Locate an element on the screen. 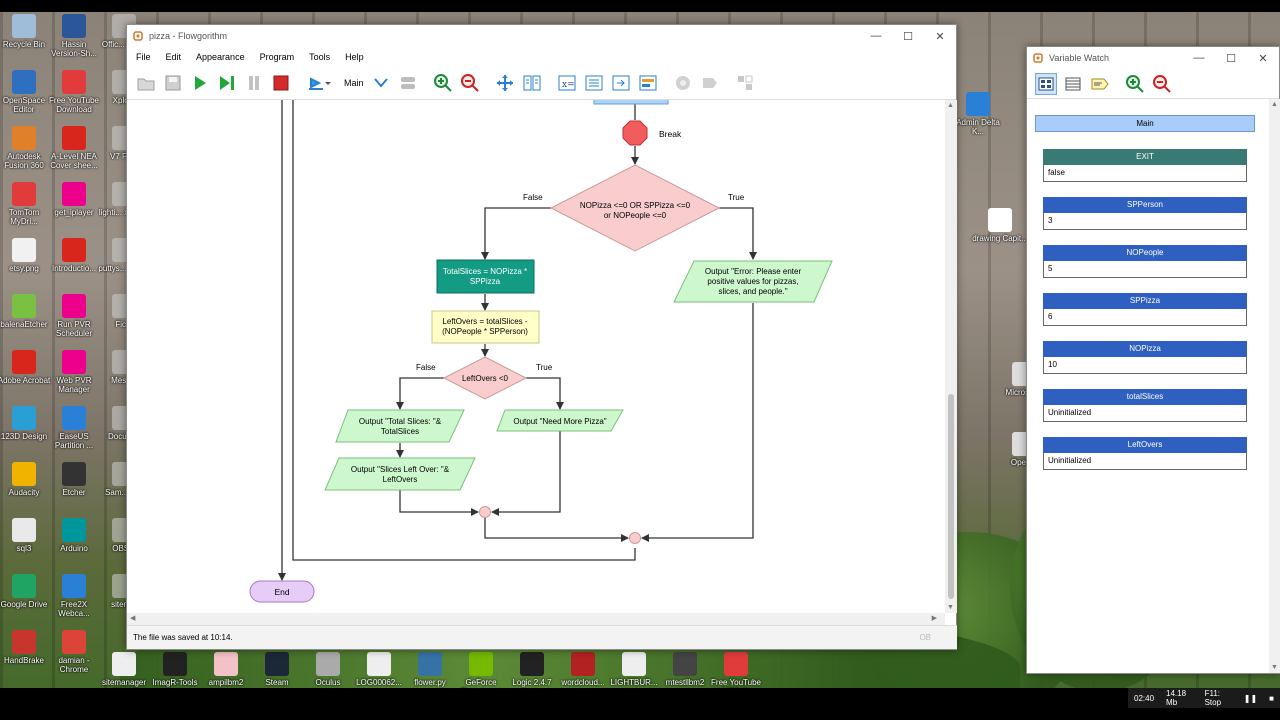 The image size is (1280, 720). run-speed-icon is located at coordinates (319, 83).